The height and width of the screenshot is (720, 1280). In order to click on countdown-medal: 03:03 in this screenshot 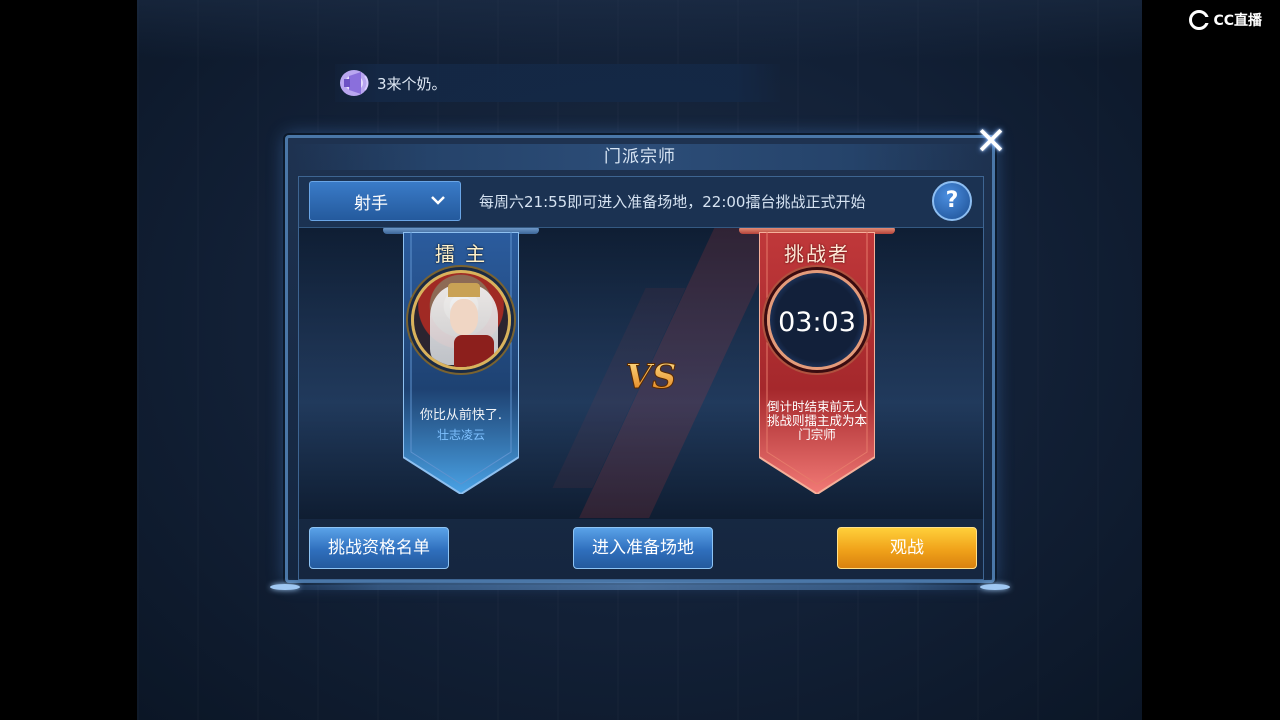, I will do `click(817, 320)`.